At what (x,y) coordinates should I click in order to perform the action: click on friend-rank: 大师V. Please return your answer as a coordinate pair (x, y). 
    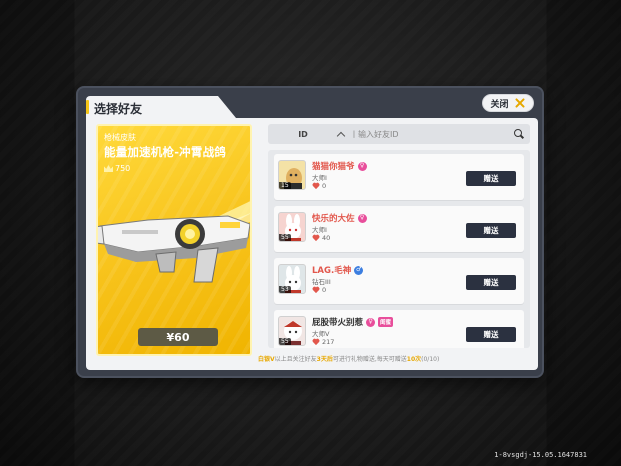
    Looking at the image, I should click on (321, 334).